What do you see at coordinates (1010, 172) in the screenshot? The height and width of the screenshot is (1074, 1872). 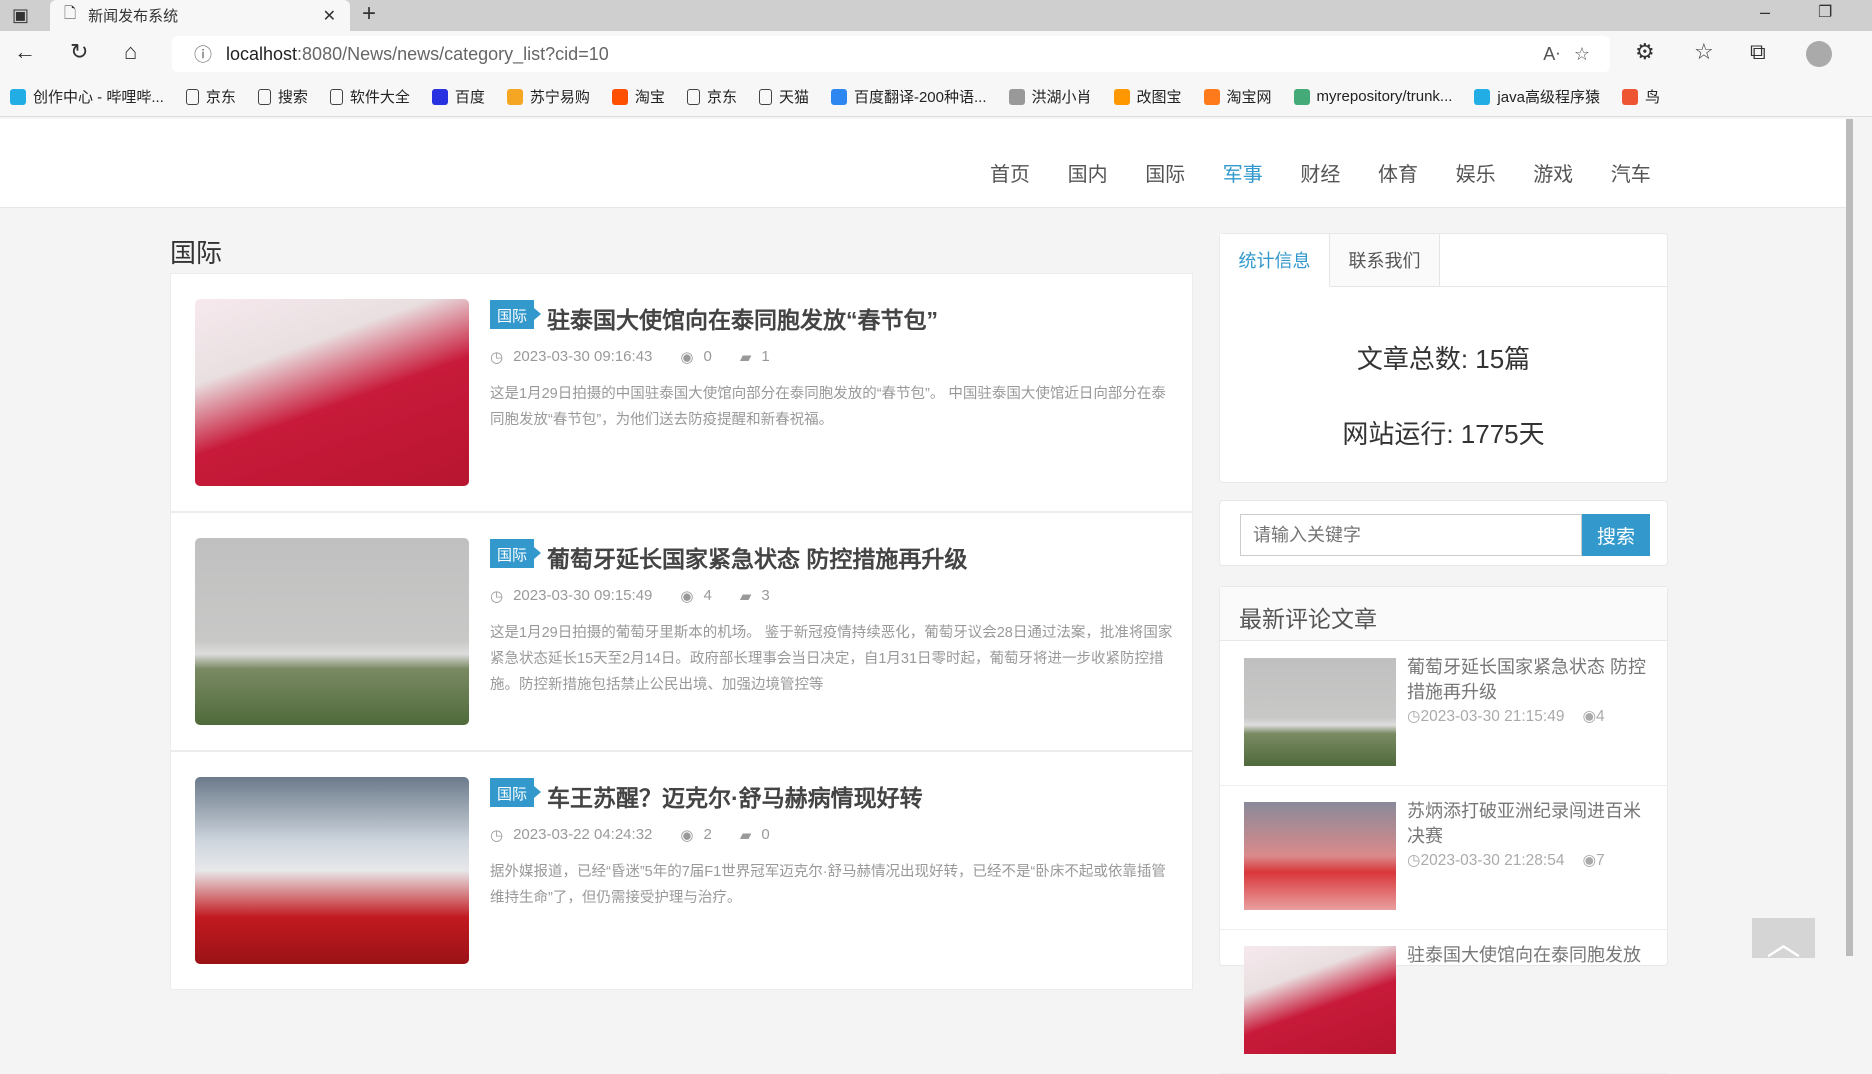 I see `nav-item: 首页` at bounding box center [1010, 172].